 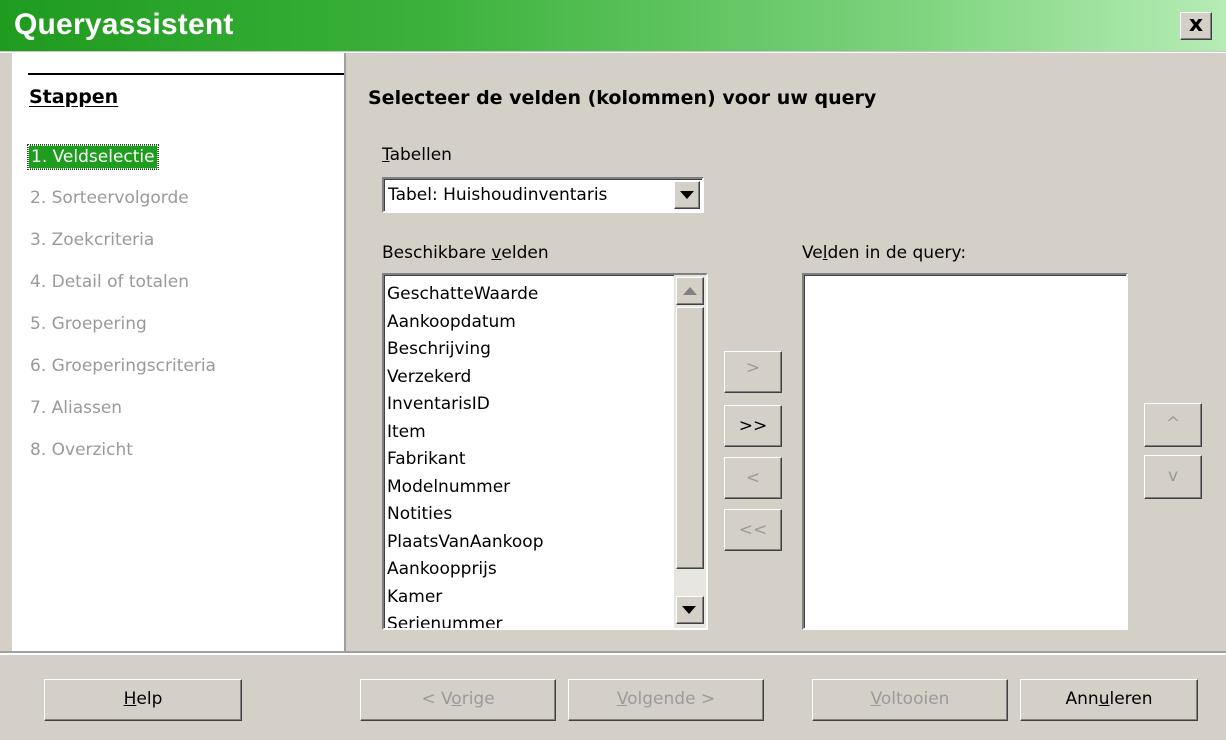 I want to click on scroll-down-icon, so click(x=689, y=610).